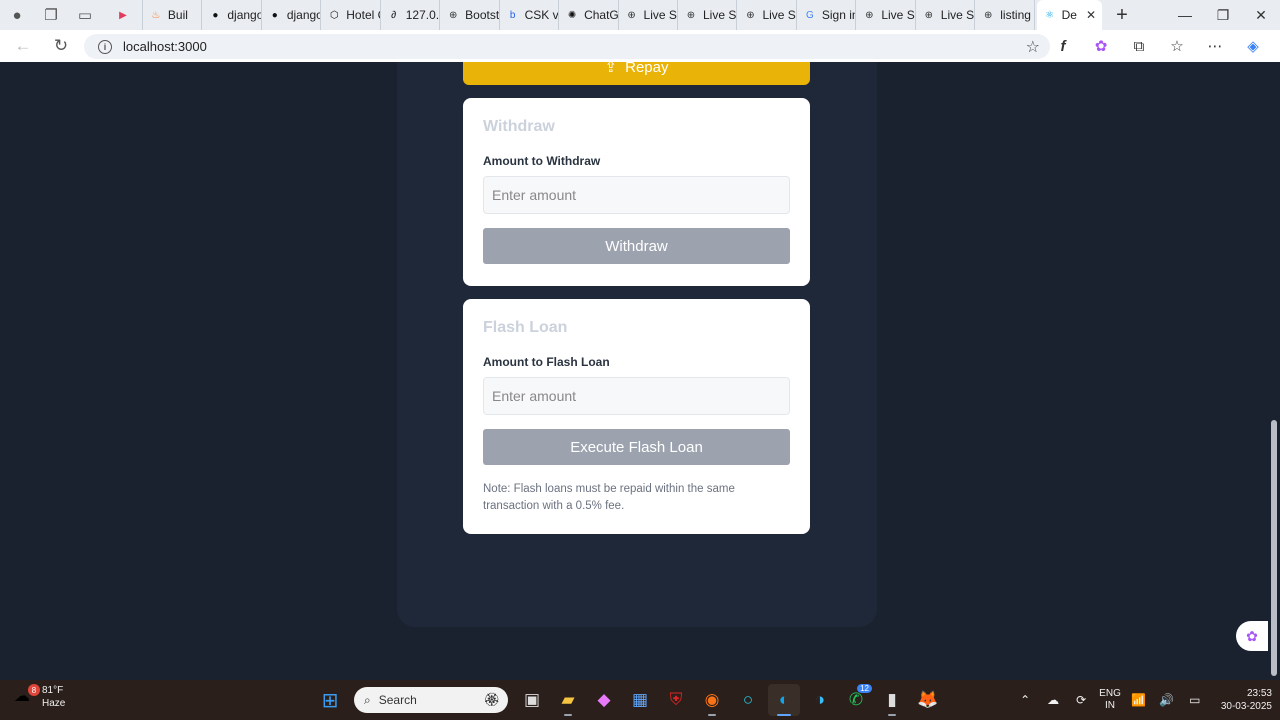 The height and width of the screenshot is (720, 1280). Describe the element at coordinates (567, 46) in the screenshot. I see `address-bar: i localhost:3000 ☆` at that location.